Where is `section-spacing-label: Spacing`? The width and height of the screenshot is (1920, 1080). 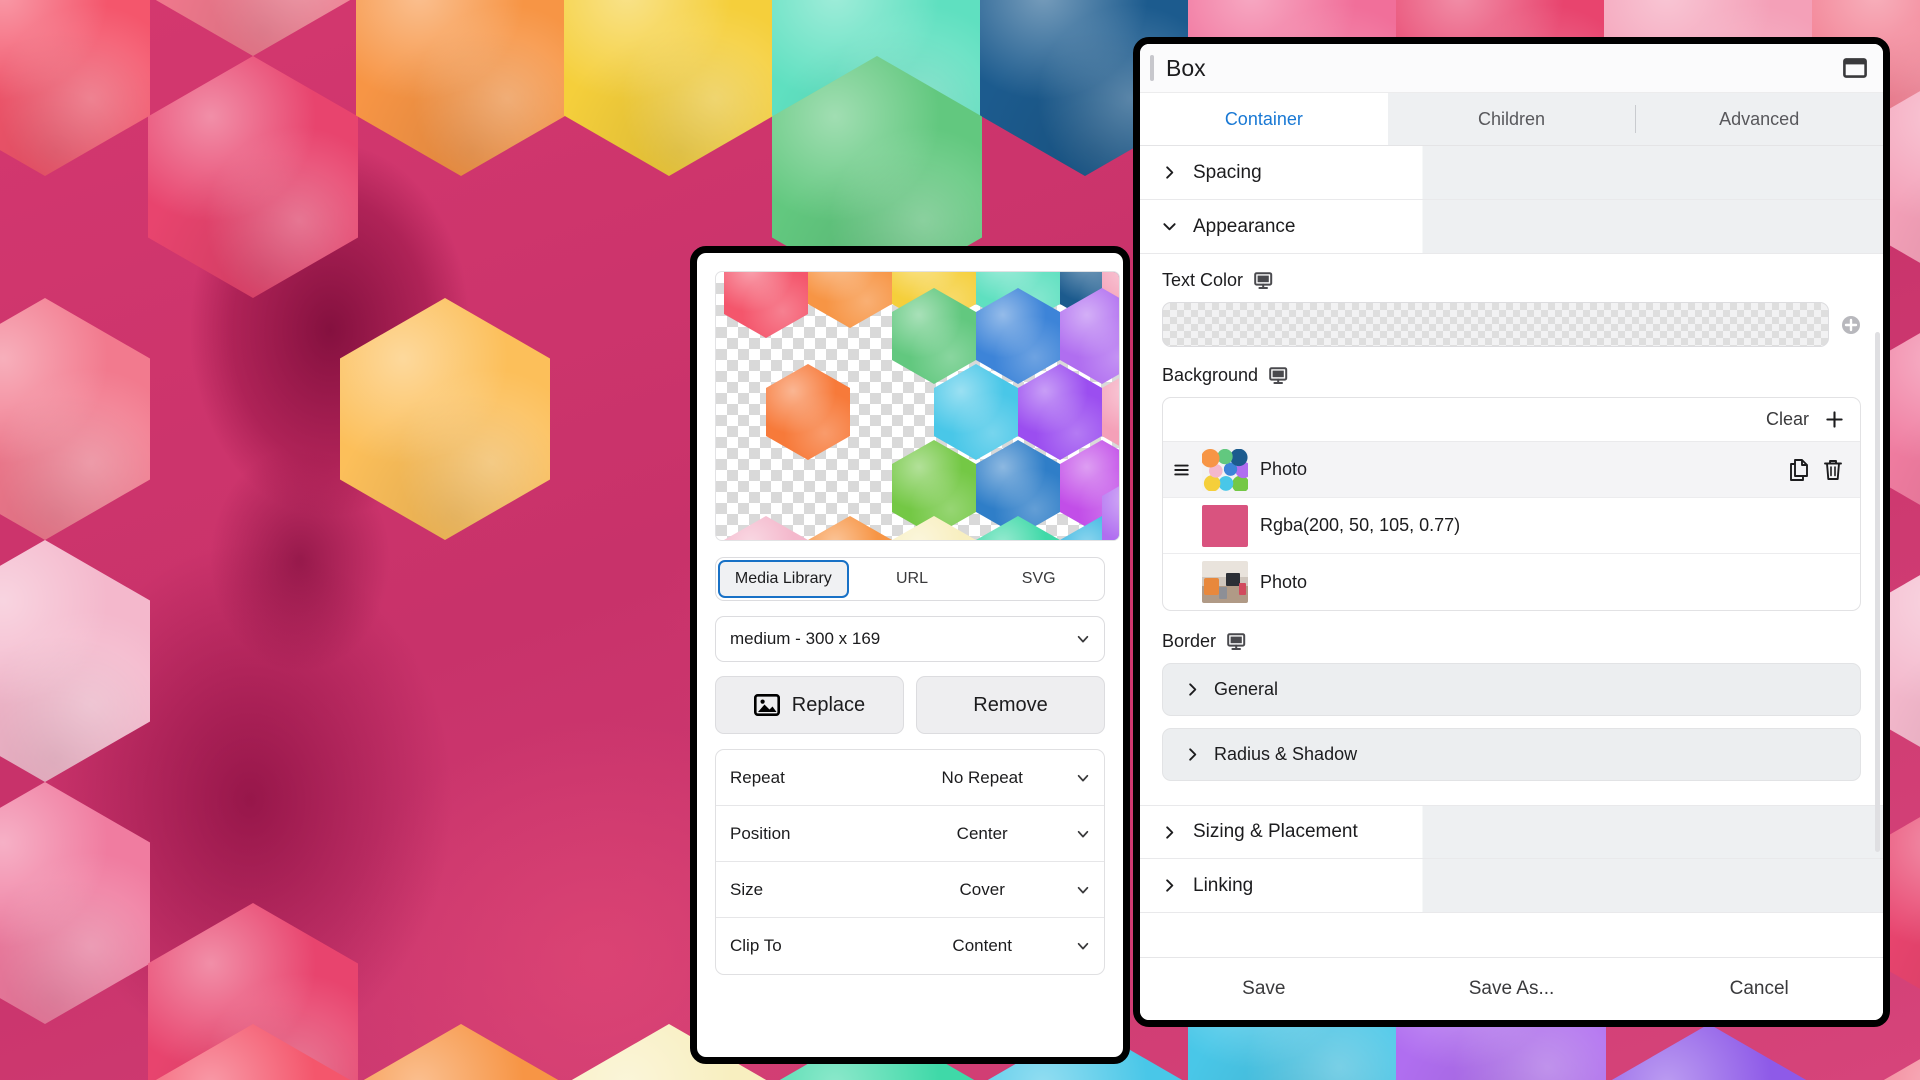 section-spacing-label: Spacing is located at coordinates (1227, 172).